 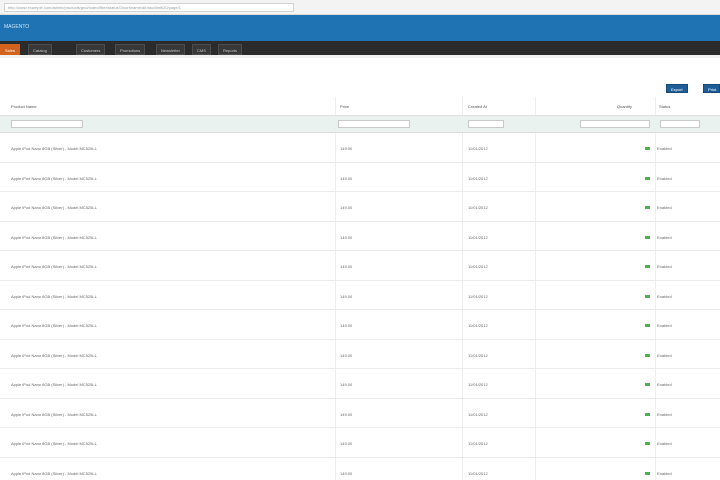 What do you see at coordinates (615, 124) in the screenshot?
I see `qty-filter-input` at bounding box center [615, 124].